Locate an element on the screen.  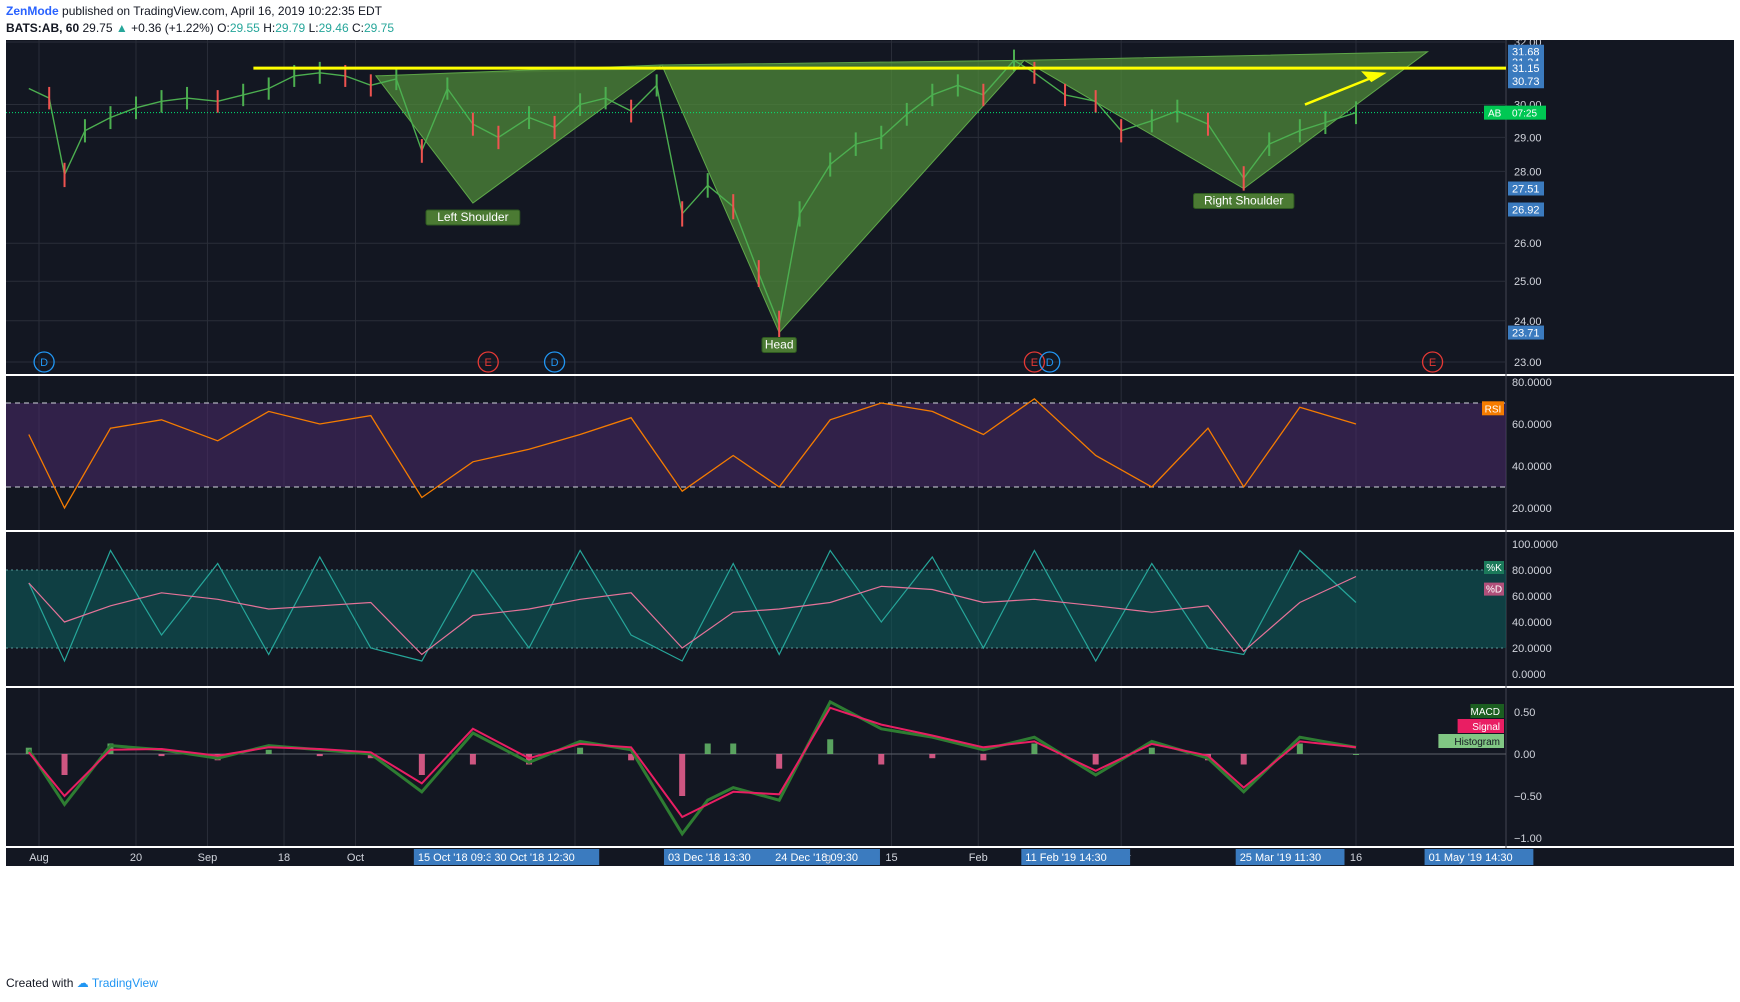
tradingview-brand: TradingView is located at coordinates (125, 983).